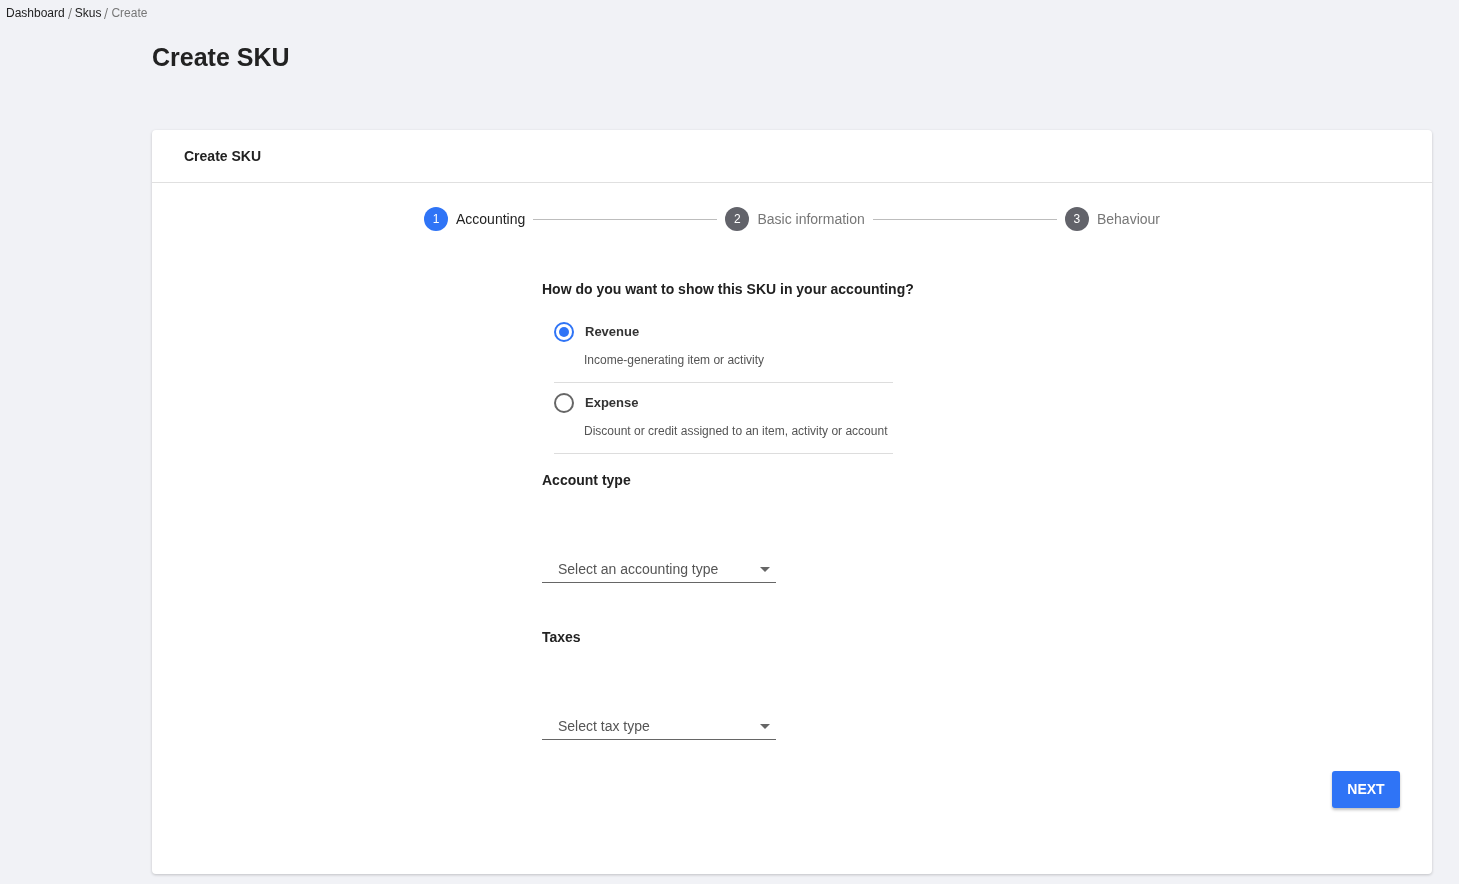 The image size is (1459, 884). I want to click on breadcrumb-current: Create, so click(129, 13).